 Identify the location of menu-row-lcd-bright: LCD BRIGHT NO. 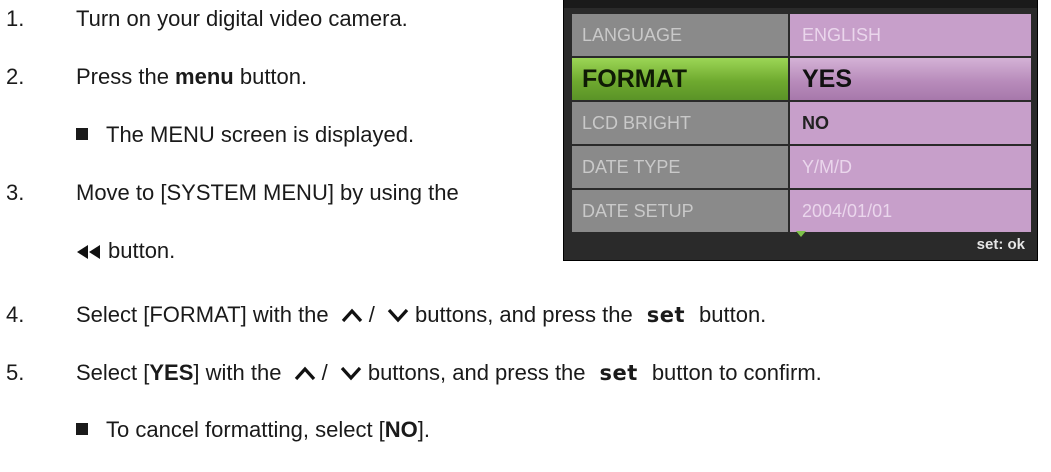
(801, 124).